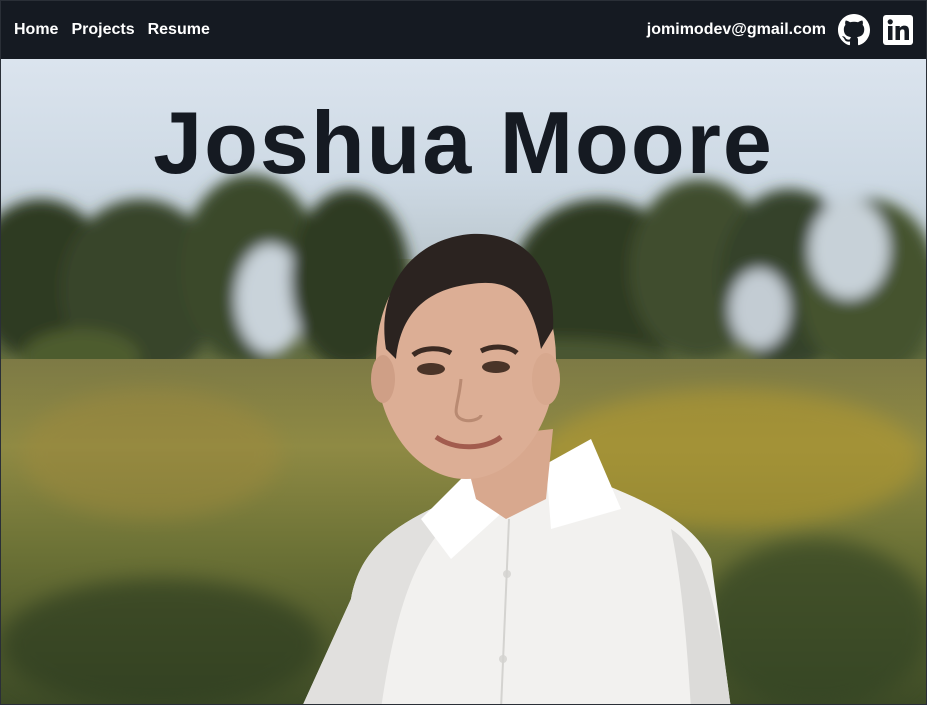 The height and width of the screenshot is (705, 927). Describe the element at coordinates (736, 30) in the screenshot. I see `email-link: jomimodev@gmail.com` at that location.